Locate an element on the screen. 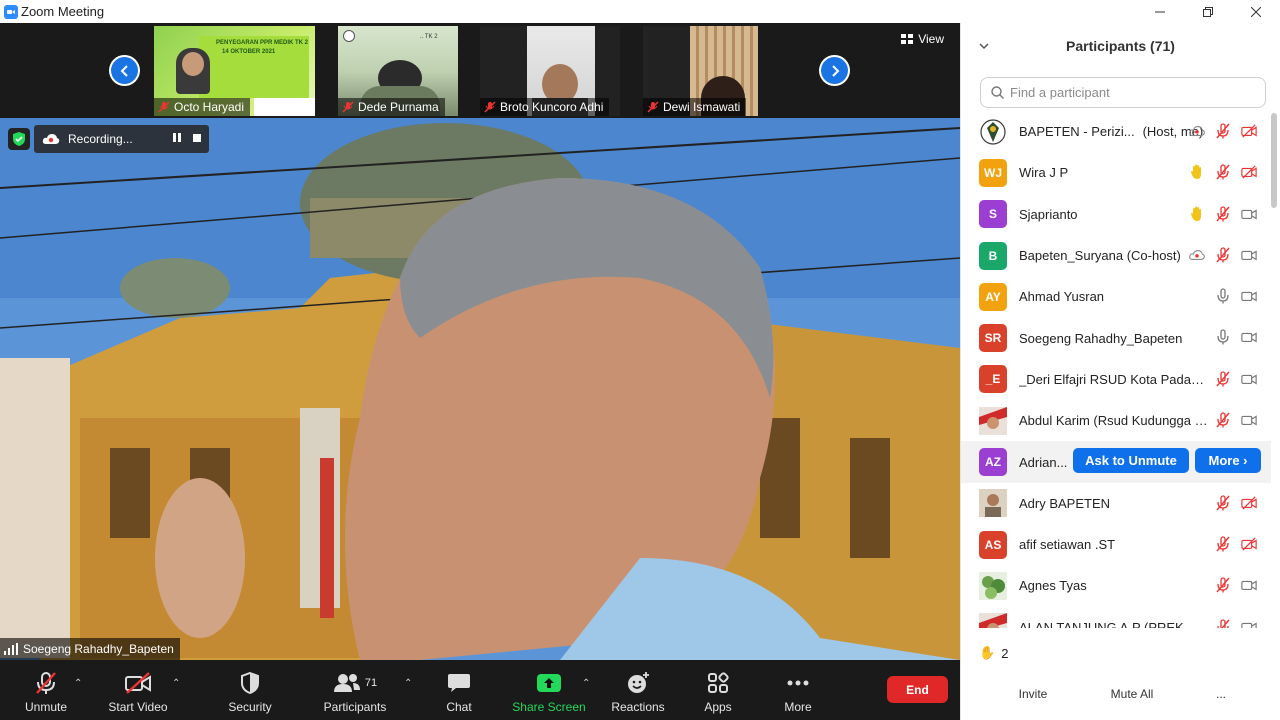 This screenshot has height=720, width=1280. video-thumbnail: Dewi Ismawati is located at coordinates (700, 71).